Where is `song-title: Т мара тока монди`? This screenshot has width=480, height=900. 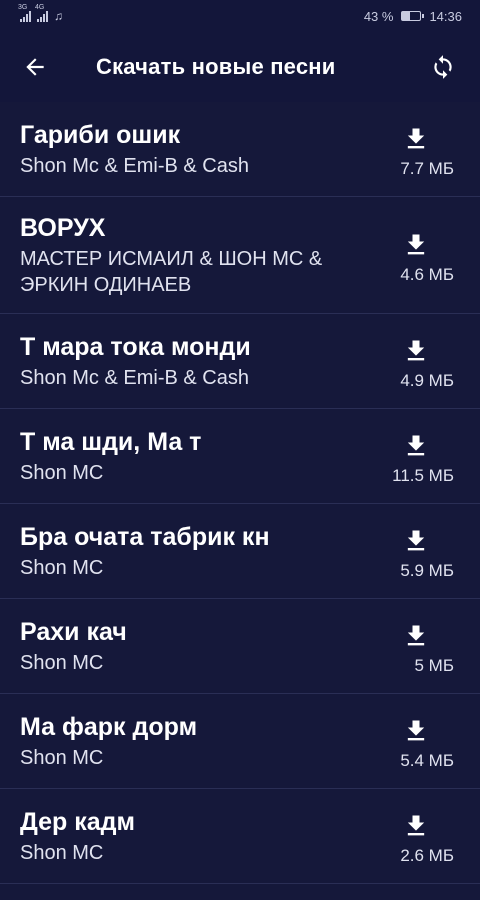 song-title: Т мара тока монди is located at coordinates (135, 346).